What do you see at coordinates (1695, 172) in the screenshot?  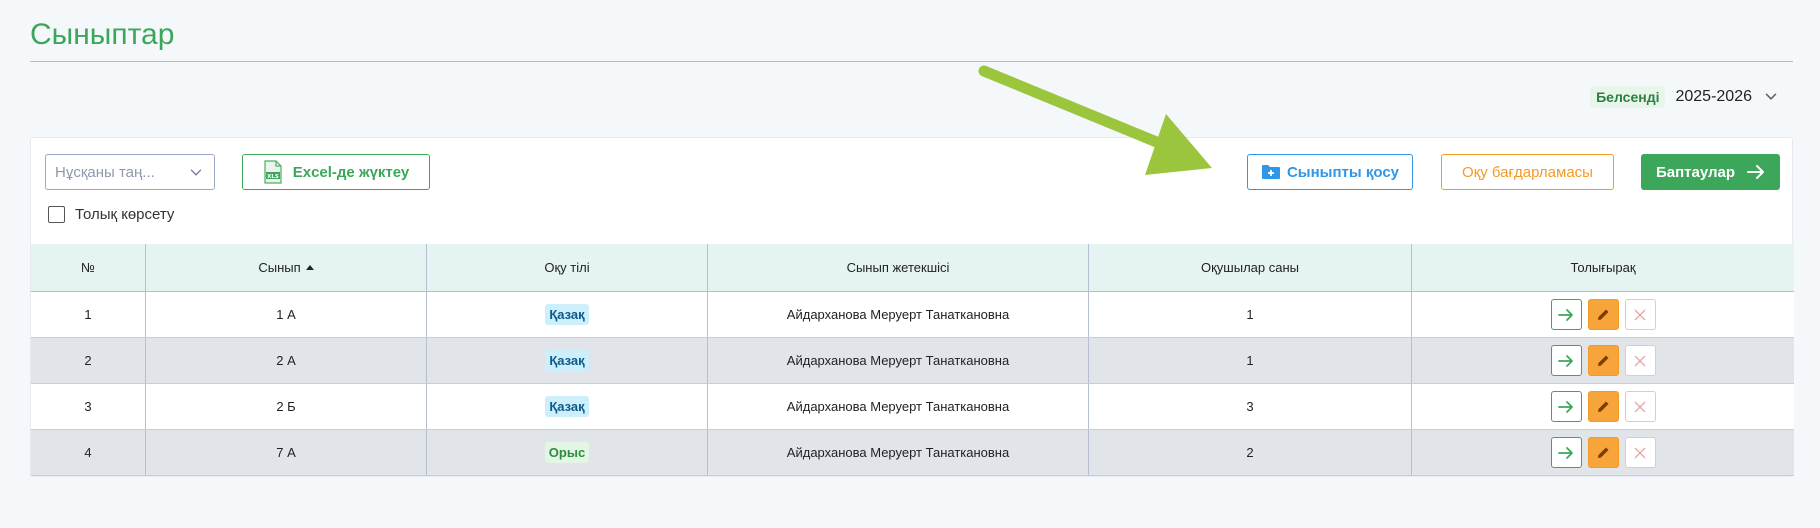 I see `settings-label: Баптаулар` at bounding box center [1695, 172].